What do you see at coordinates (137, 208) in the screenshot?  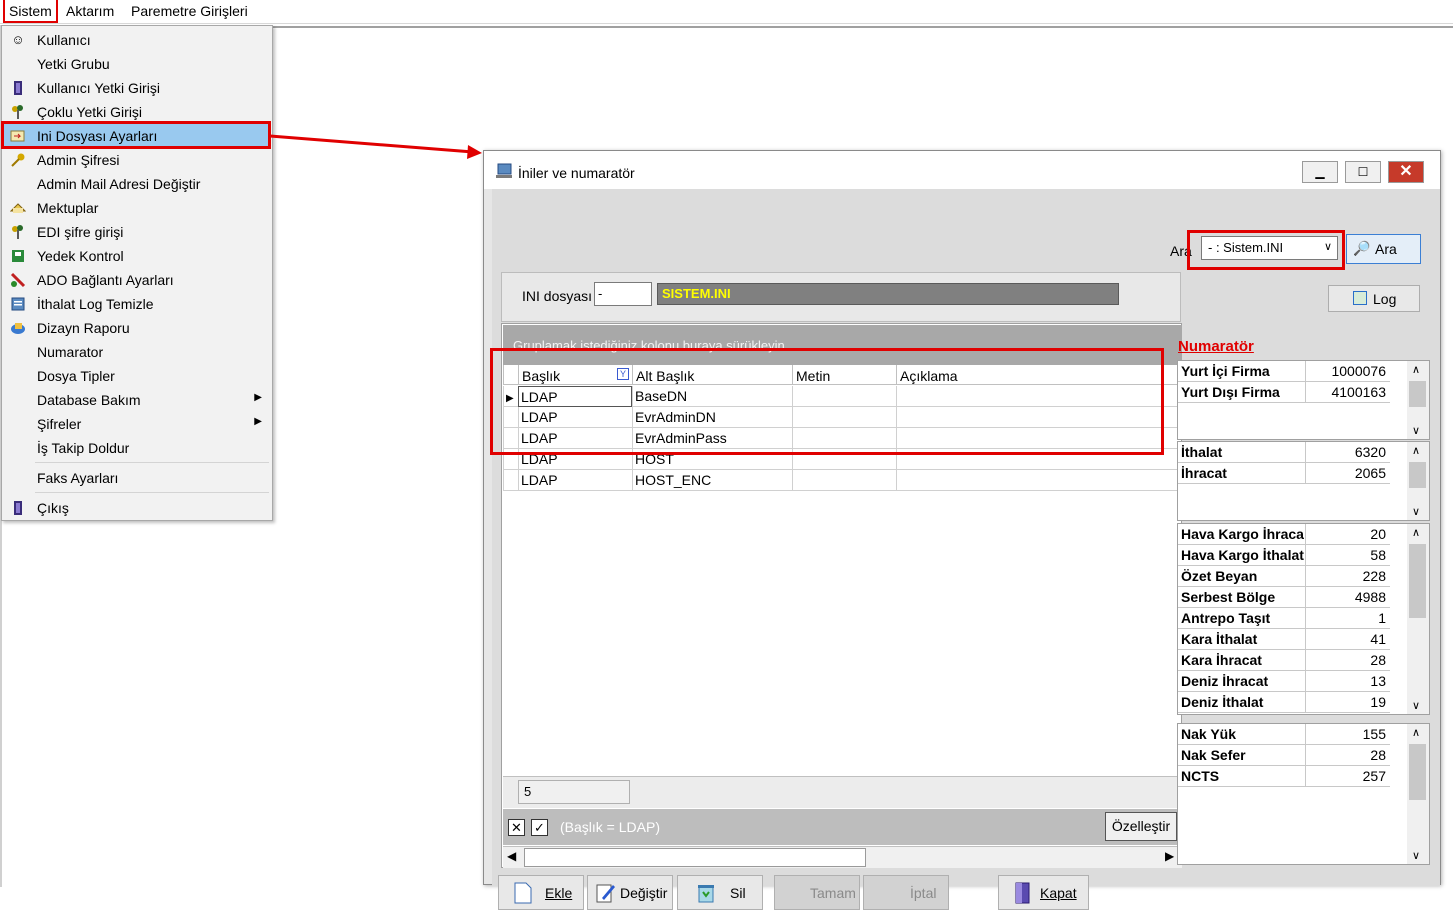 I see `menu-item-mektuplar: Mektuplar` at bounding box center [137, 208].